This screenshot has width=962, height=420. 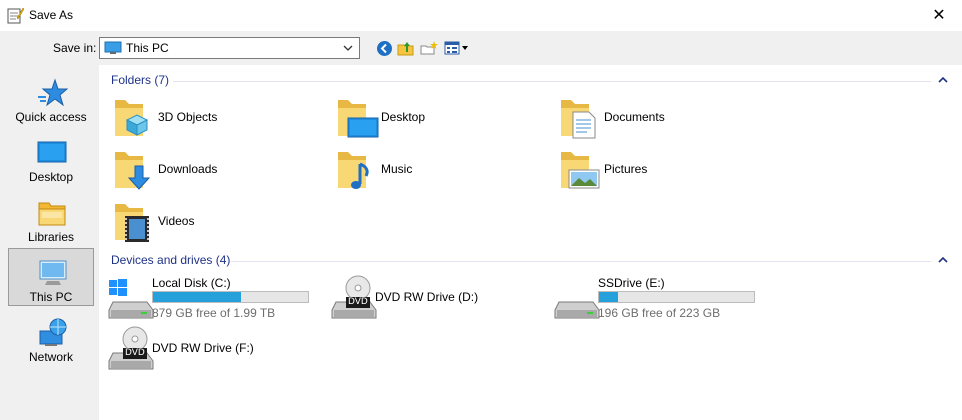 What do you see at coordinates (441, 118) in the screenshot?
I see `folder-item-desktop: Desktop` at bounding box center [441, 118].